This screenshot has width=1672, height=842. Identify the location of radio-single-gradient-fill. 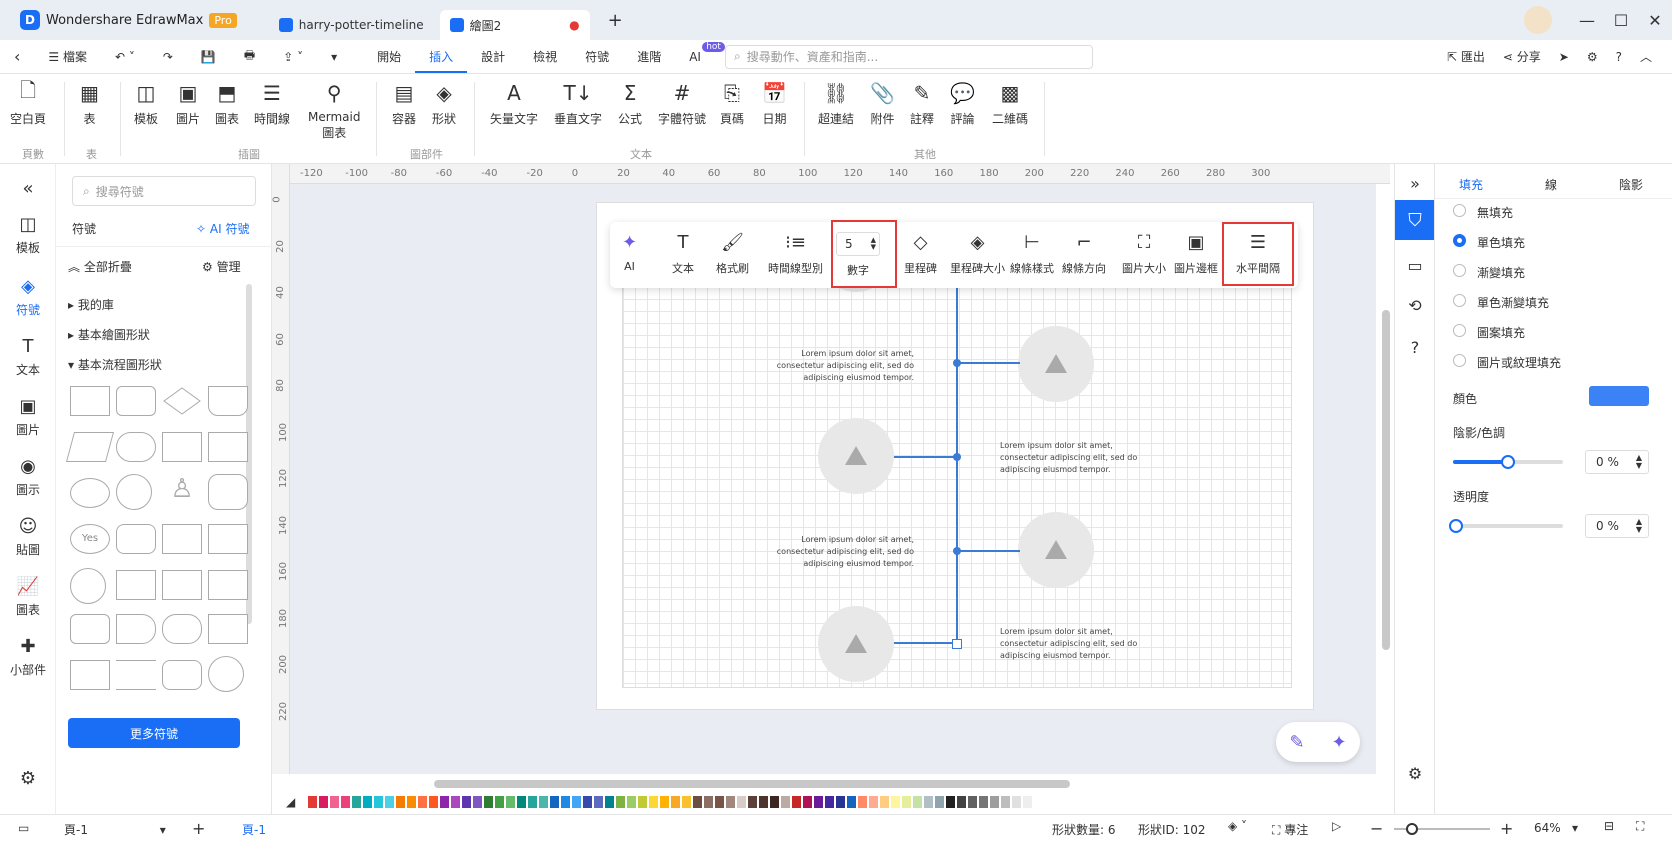
(1459, 300).